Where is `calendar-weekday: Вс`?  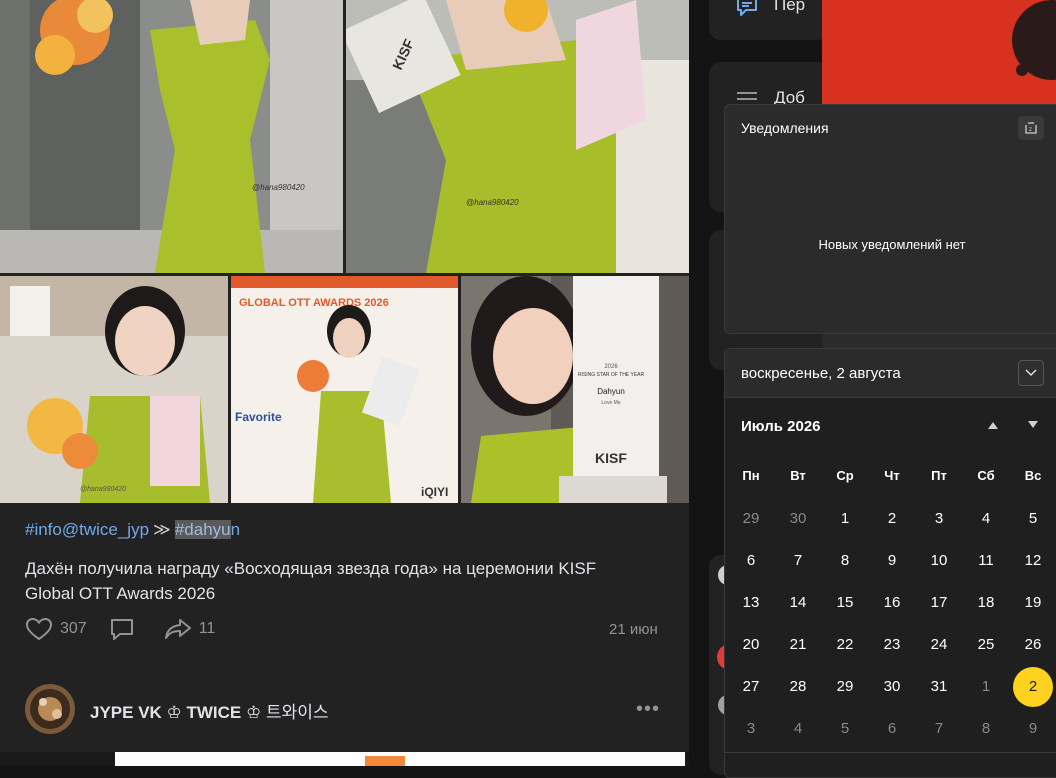 calendar-weekday: Вс is located at coordinates (1033, 475).